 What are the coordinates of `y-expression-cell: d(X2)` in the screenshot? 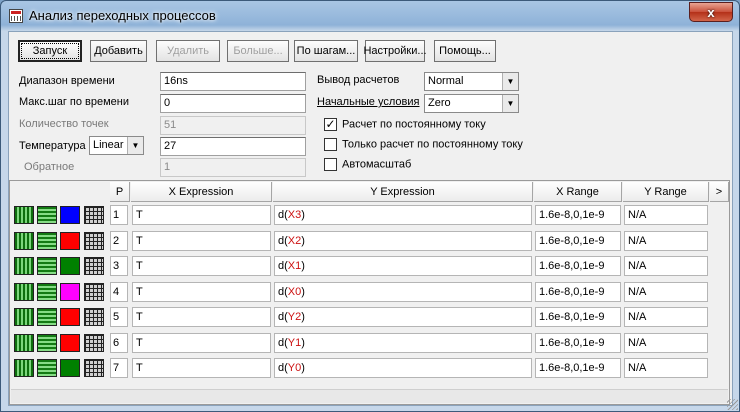 It's located at (403, 240).